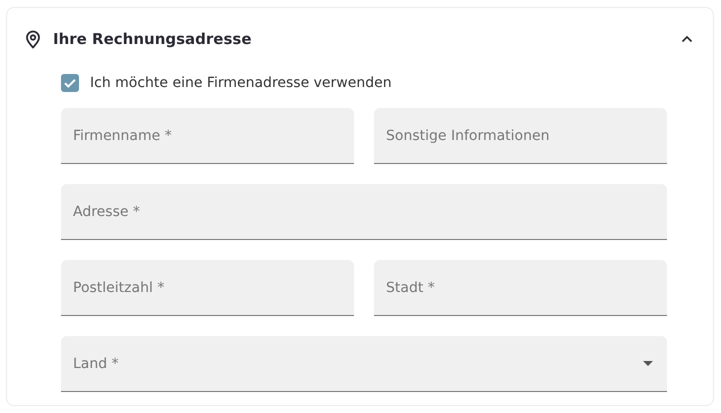  Describe the element at coordinates (364, 212) in the screenshot. I see `input-field: Adresse *` at that location.